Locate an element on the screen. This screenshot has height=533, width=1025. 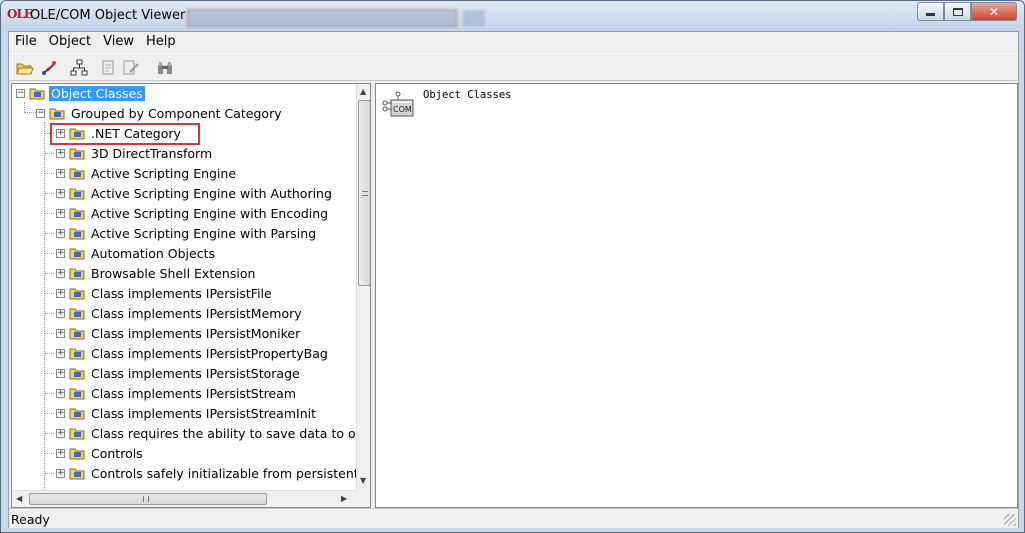
copy-clsid-icon is located at coordinates (108, 67).